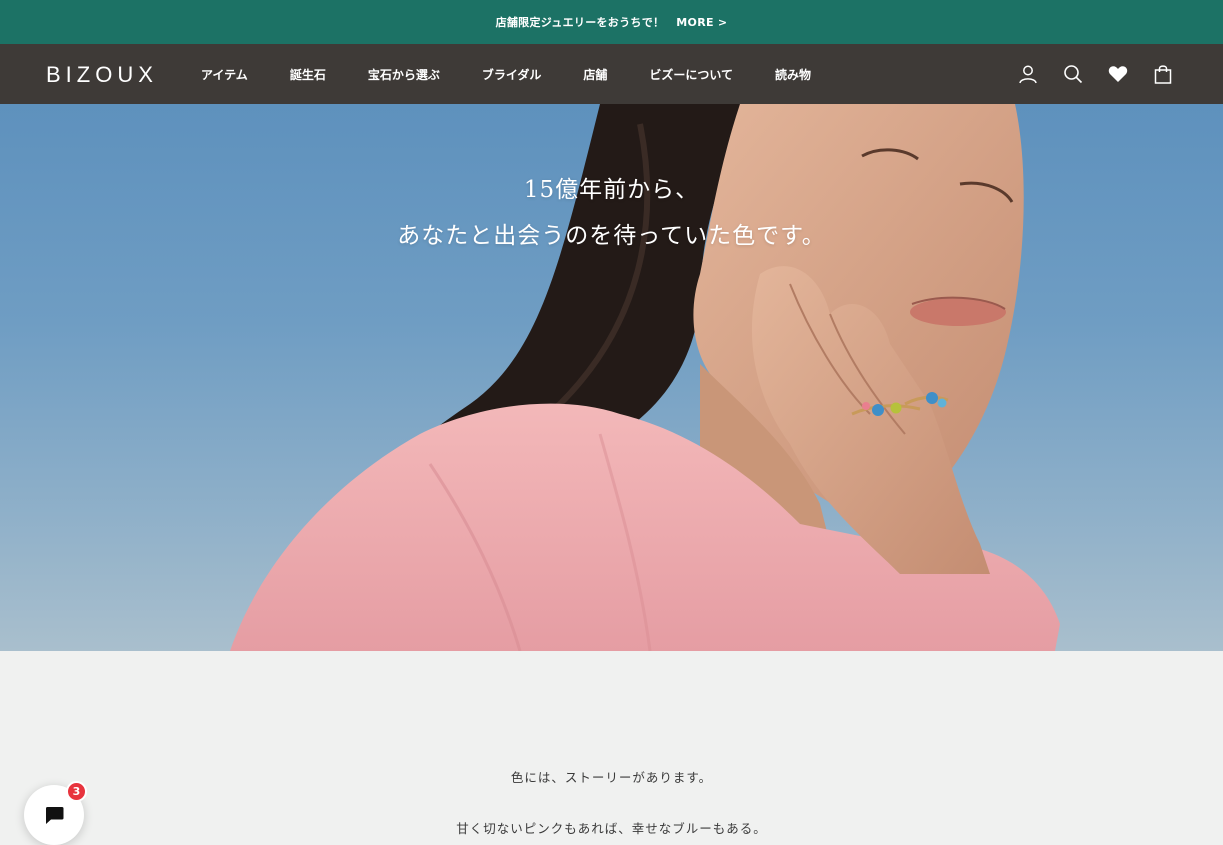 The height and width of the screenshot is (845, 1223). I want to click on bag-icon, so click(1163, 74).